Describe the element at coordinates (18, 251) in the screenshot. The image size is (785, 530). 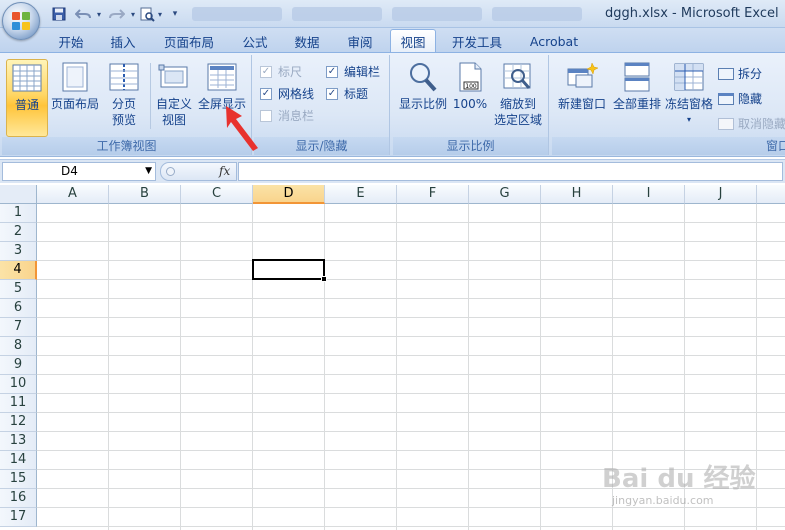
I see `row-header-3: 3` at that location.